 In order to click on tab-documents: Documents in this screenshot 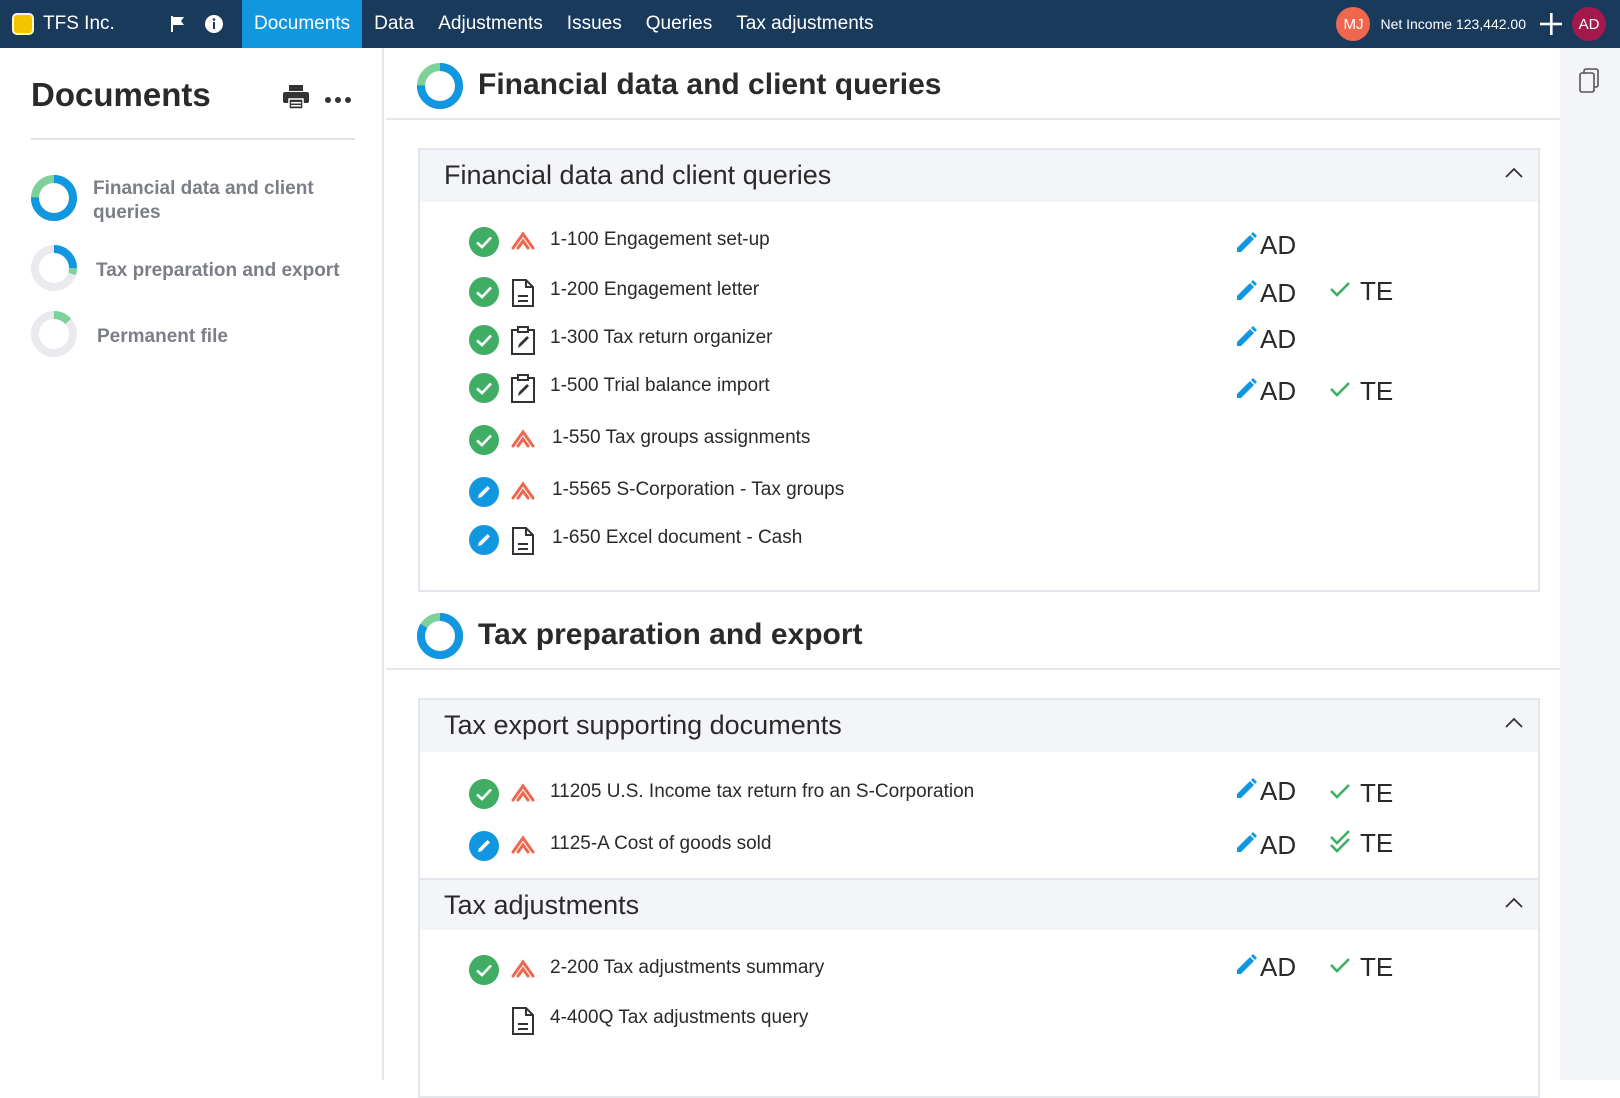, I will do `click(302, 24)`.